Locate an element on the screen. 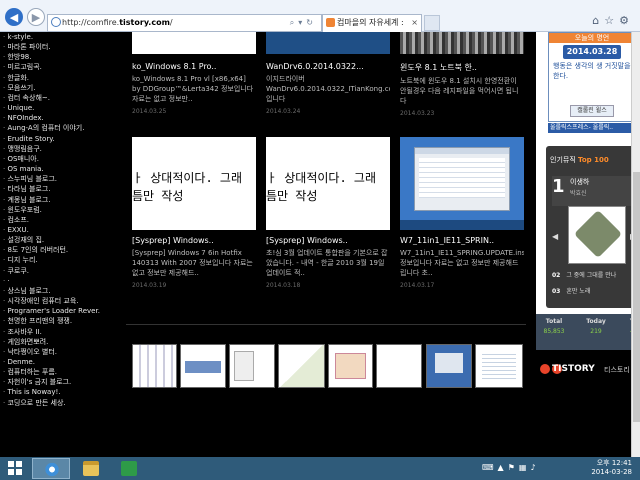 The width and height of the screenshot is (640, 480). rank1-song: 박효신 is located at coordinates (578, 193).